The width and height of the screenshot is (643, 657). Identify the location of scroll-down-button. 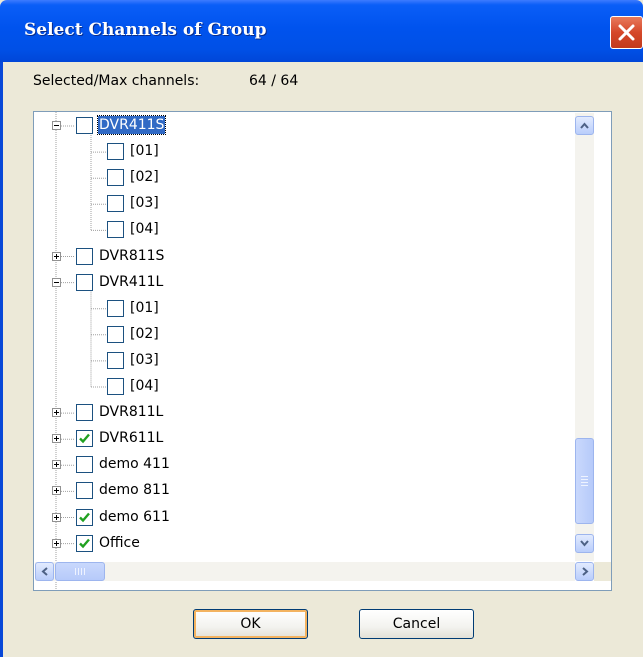
(584, 543).